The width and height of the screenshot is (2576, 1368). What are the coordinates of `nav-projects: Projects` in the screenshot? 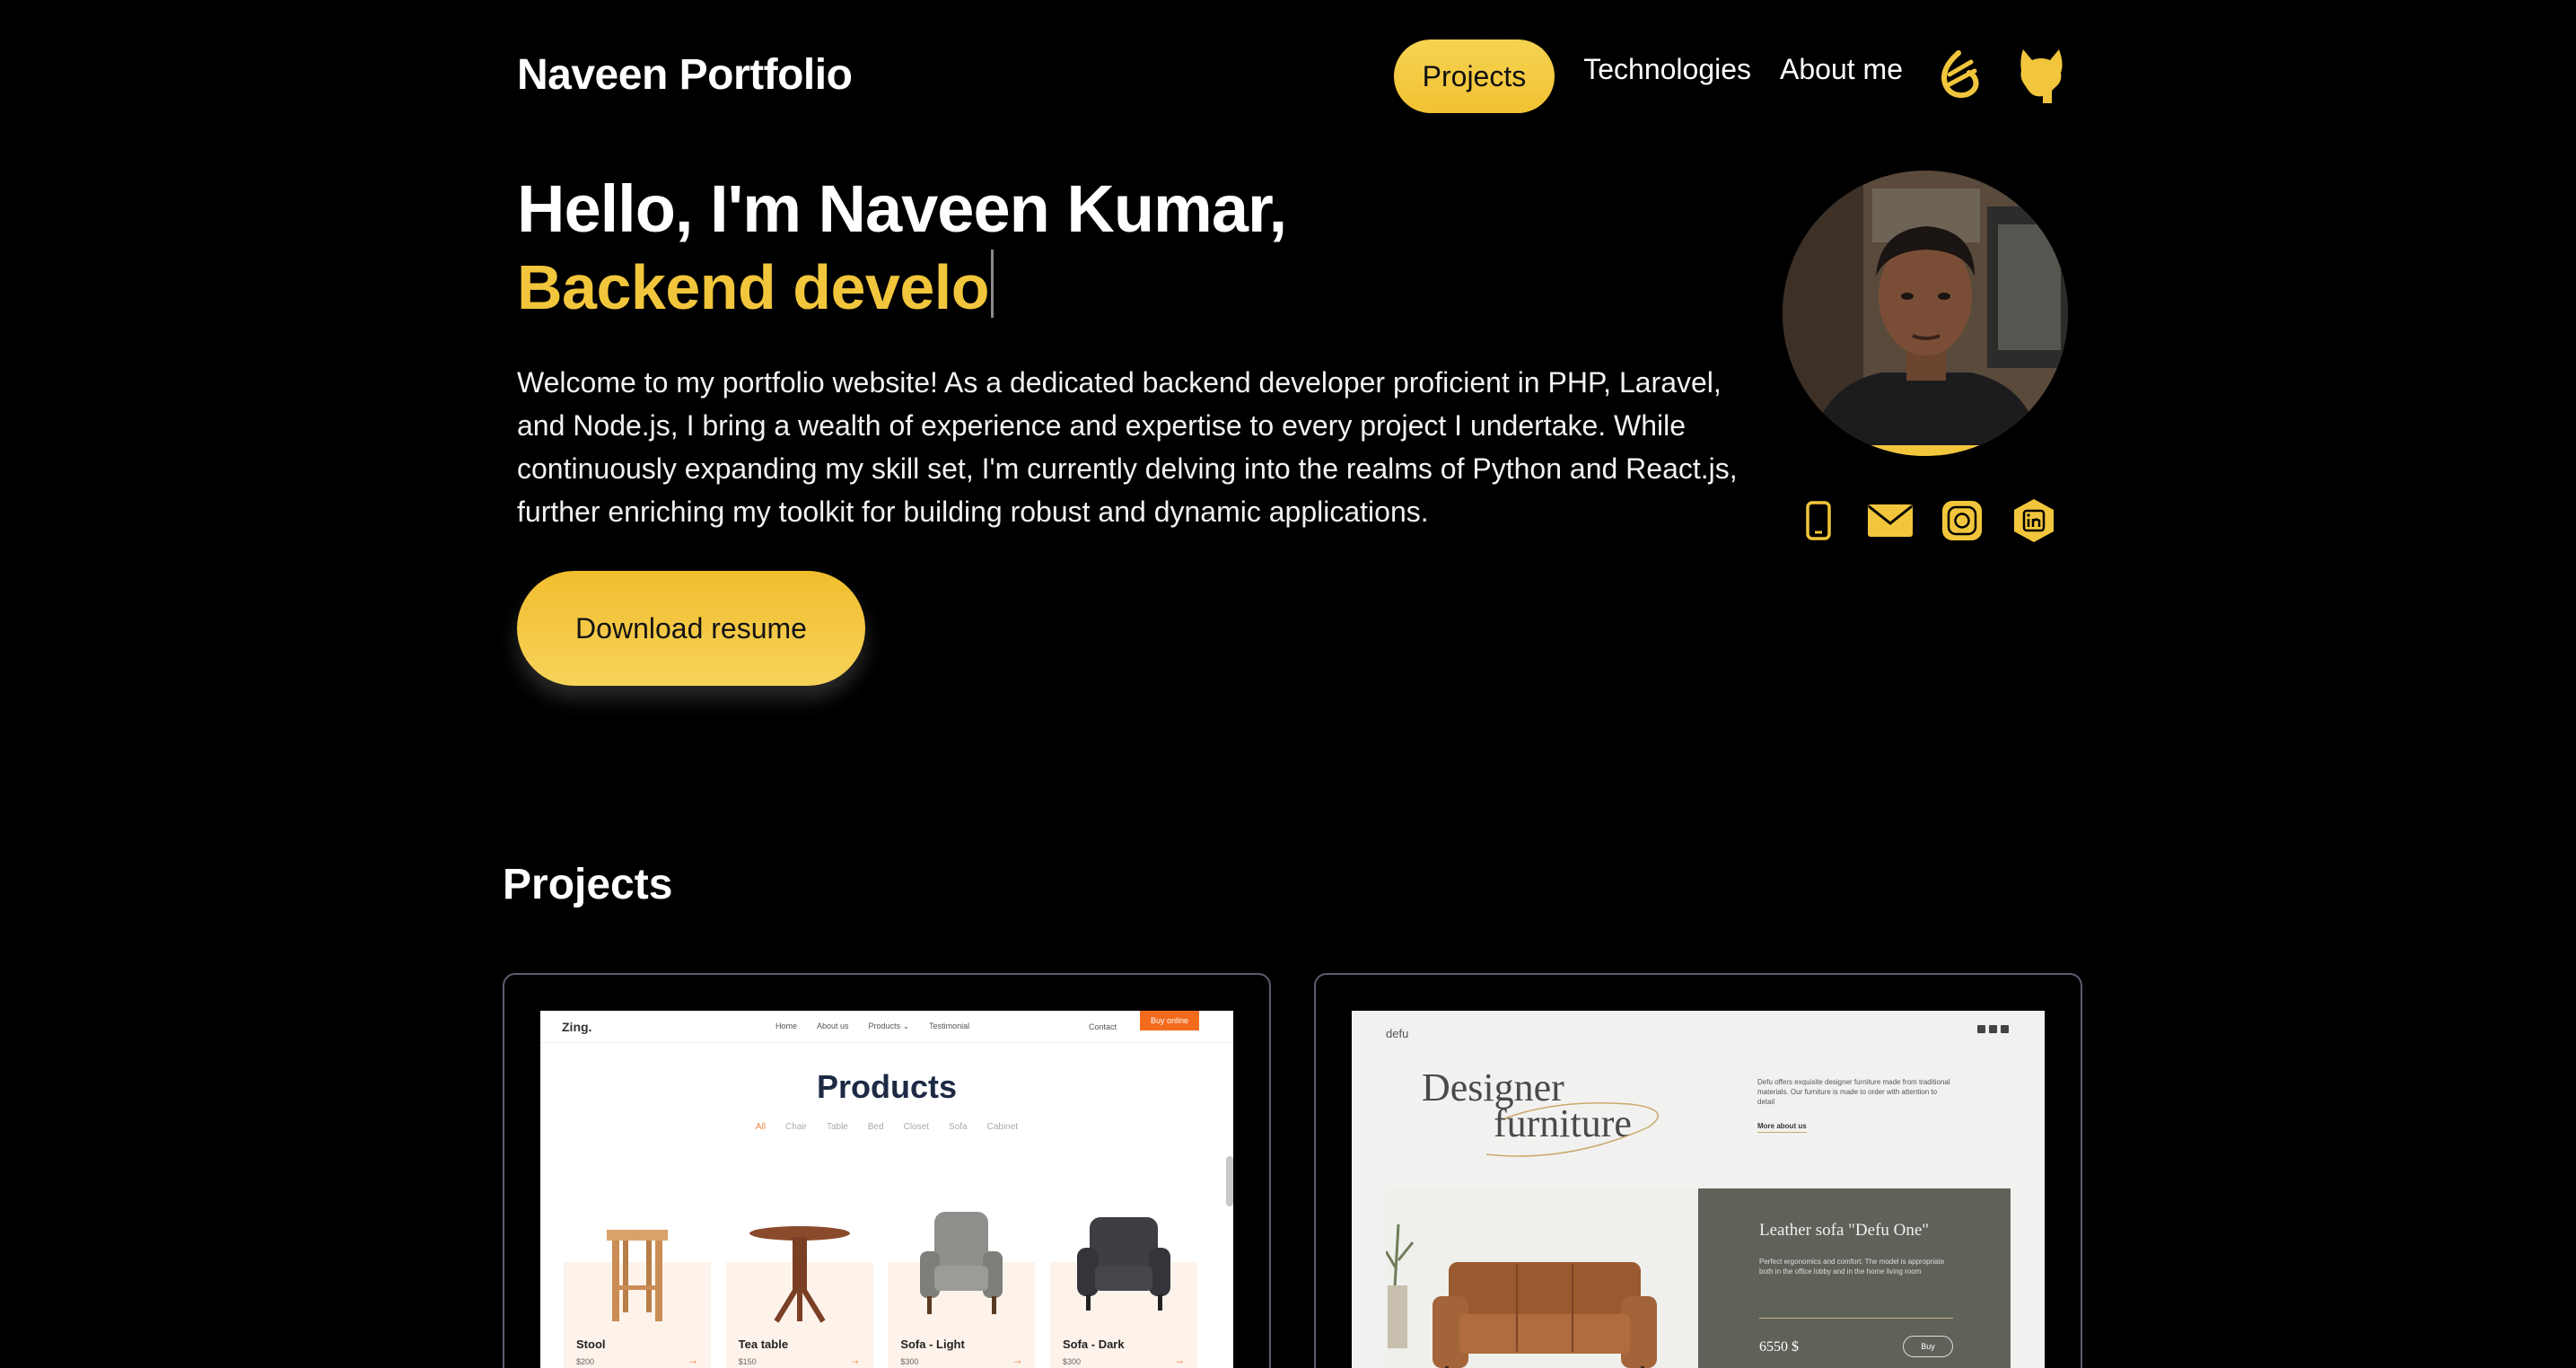 It's located at (1474, 76).